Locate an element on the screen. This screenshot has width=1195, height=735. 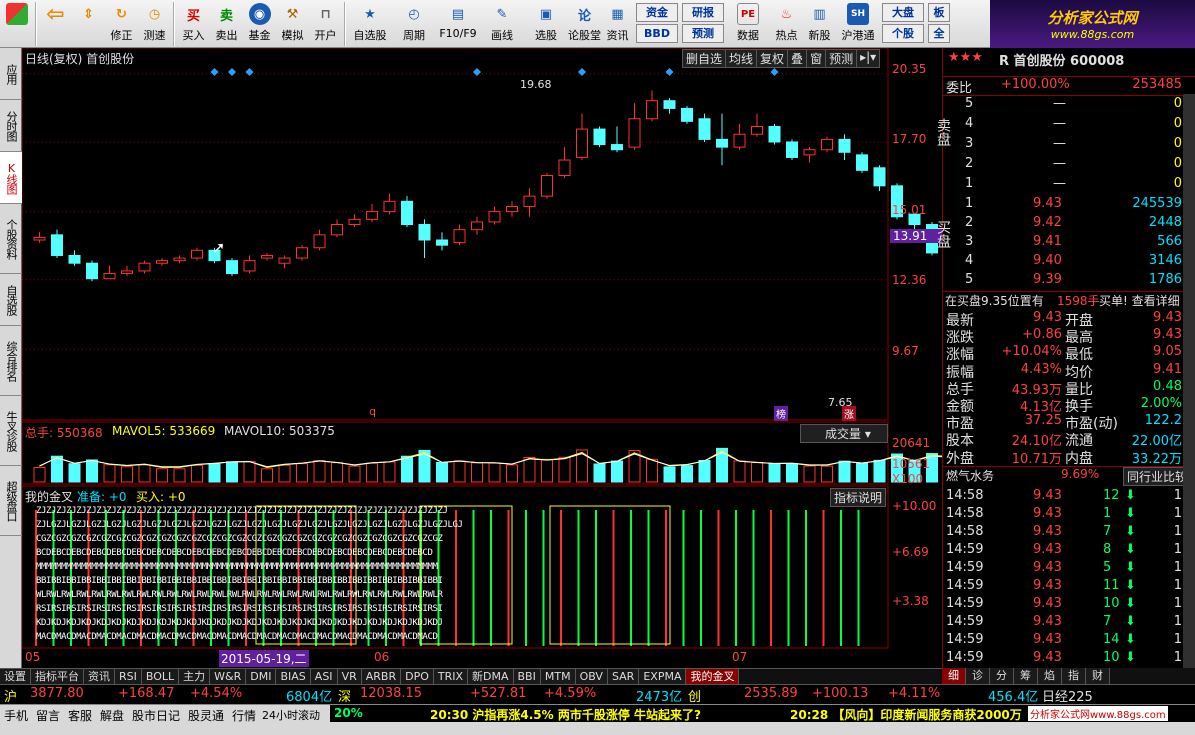
buy-order-row: 1 9.43 245539 is located at coordinates (1069, 205).